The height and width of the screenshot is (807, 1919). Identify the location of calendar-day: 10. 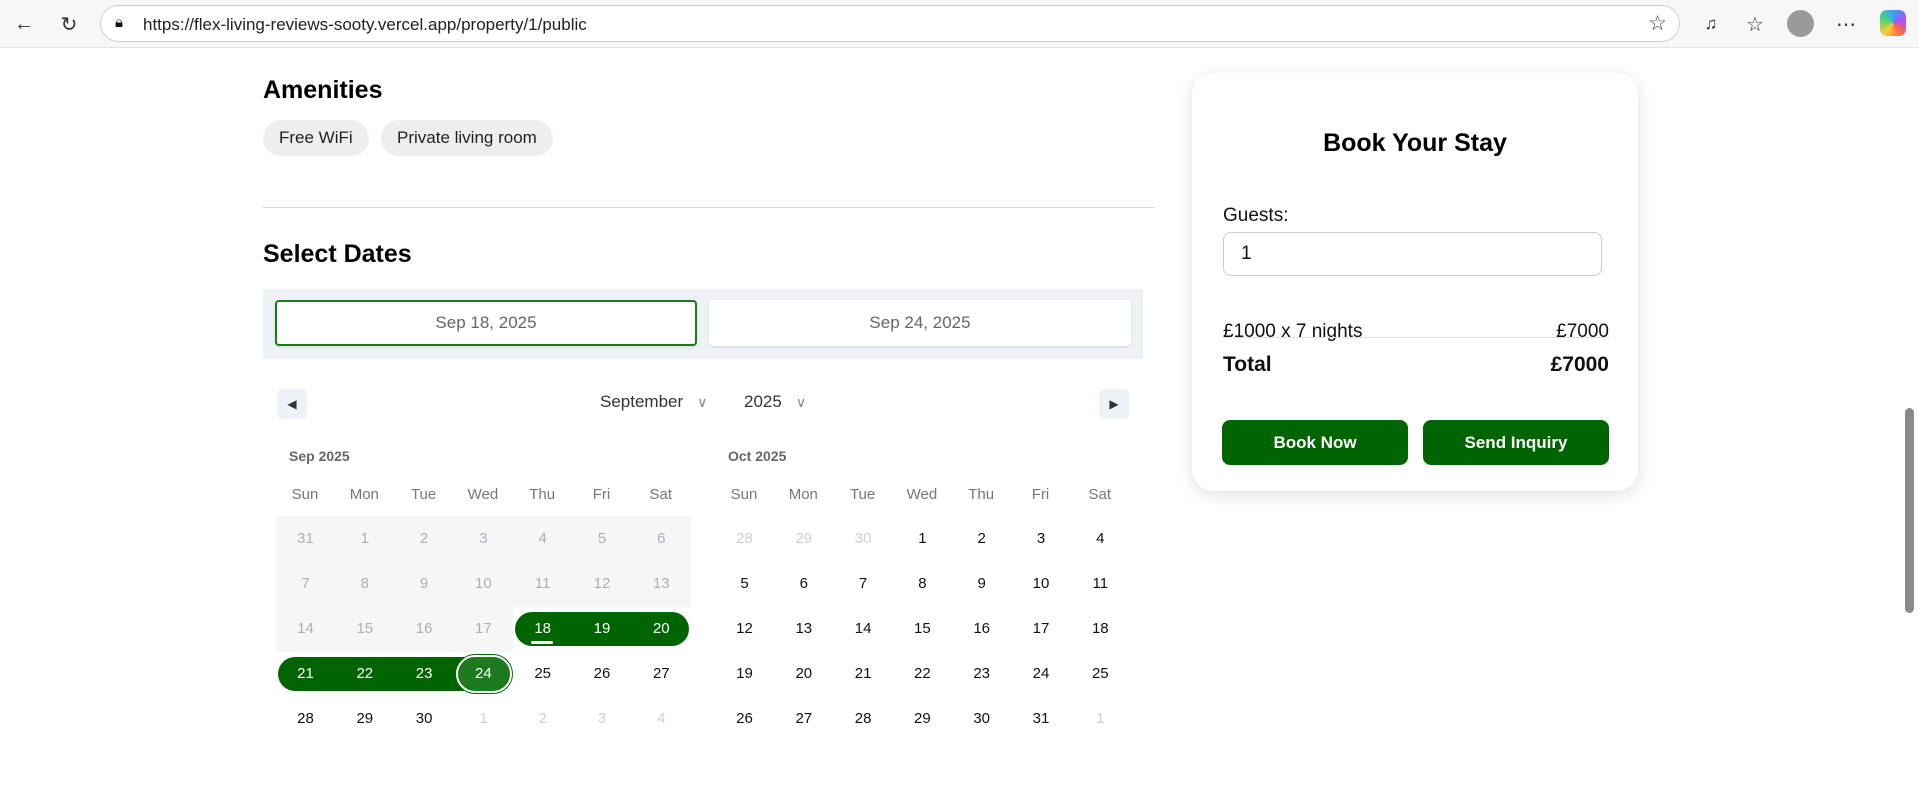
(1041, 584).